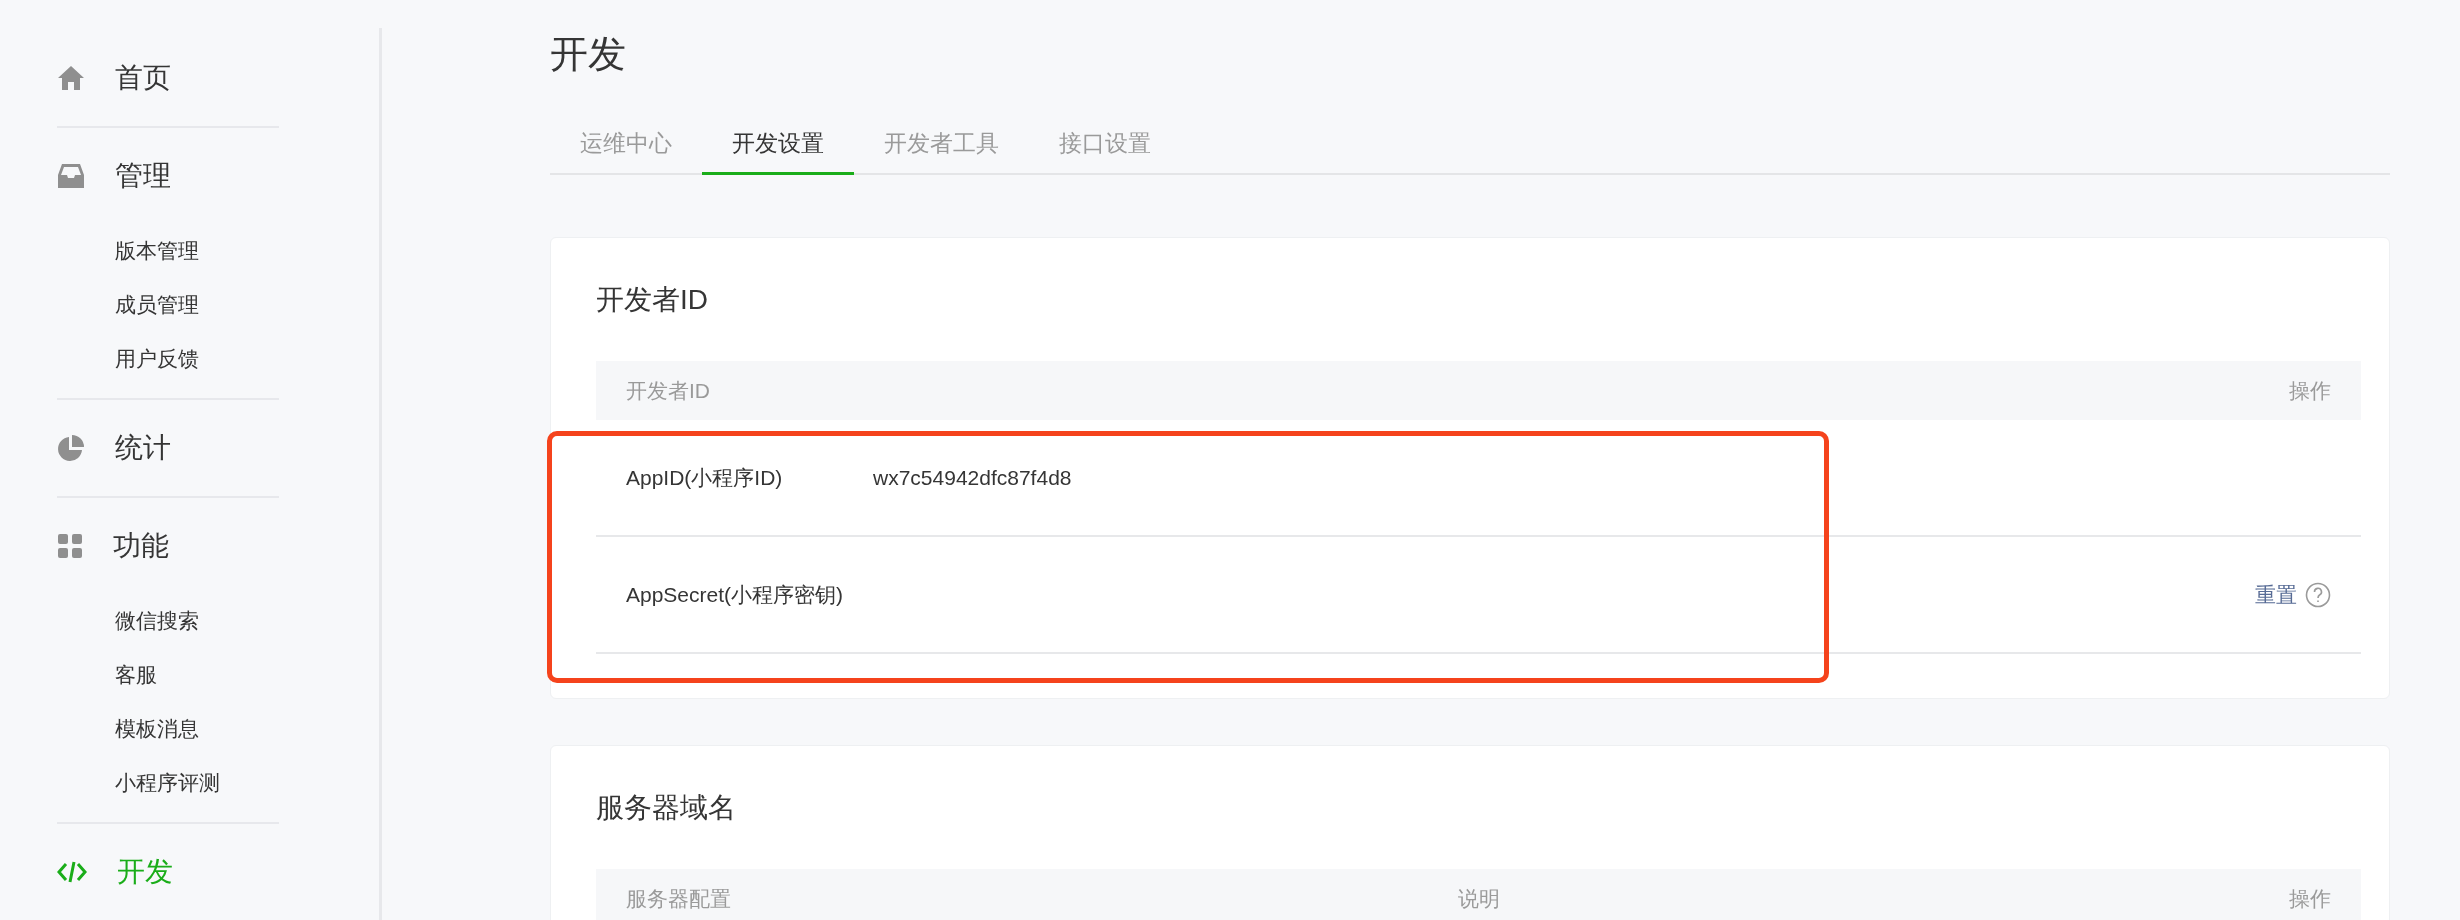  What do you see at coordinates (72, 872) in the screenshot?
I see `code-icon` at bounding box center [72, 872].